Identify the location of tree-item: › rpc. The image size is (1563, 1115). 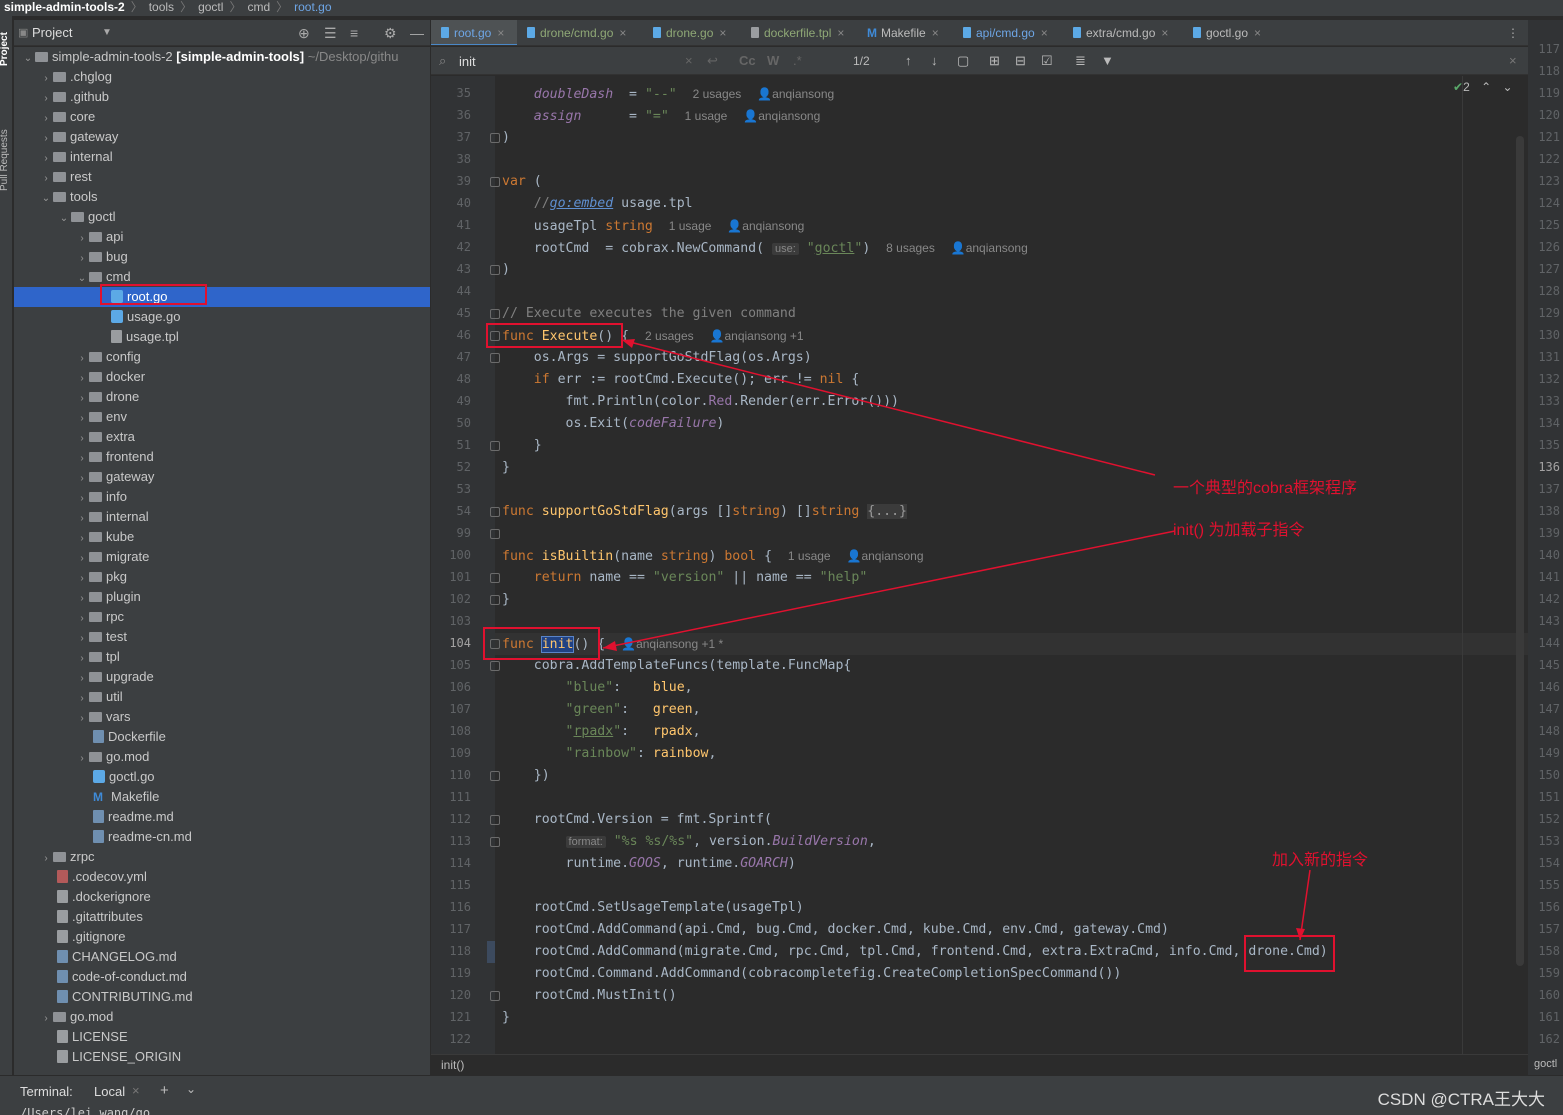
(222, 617).